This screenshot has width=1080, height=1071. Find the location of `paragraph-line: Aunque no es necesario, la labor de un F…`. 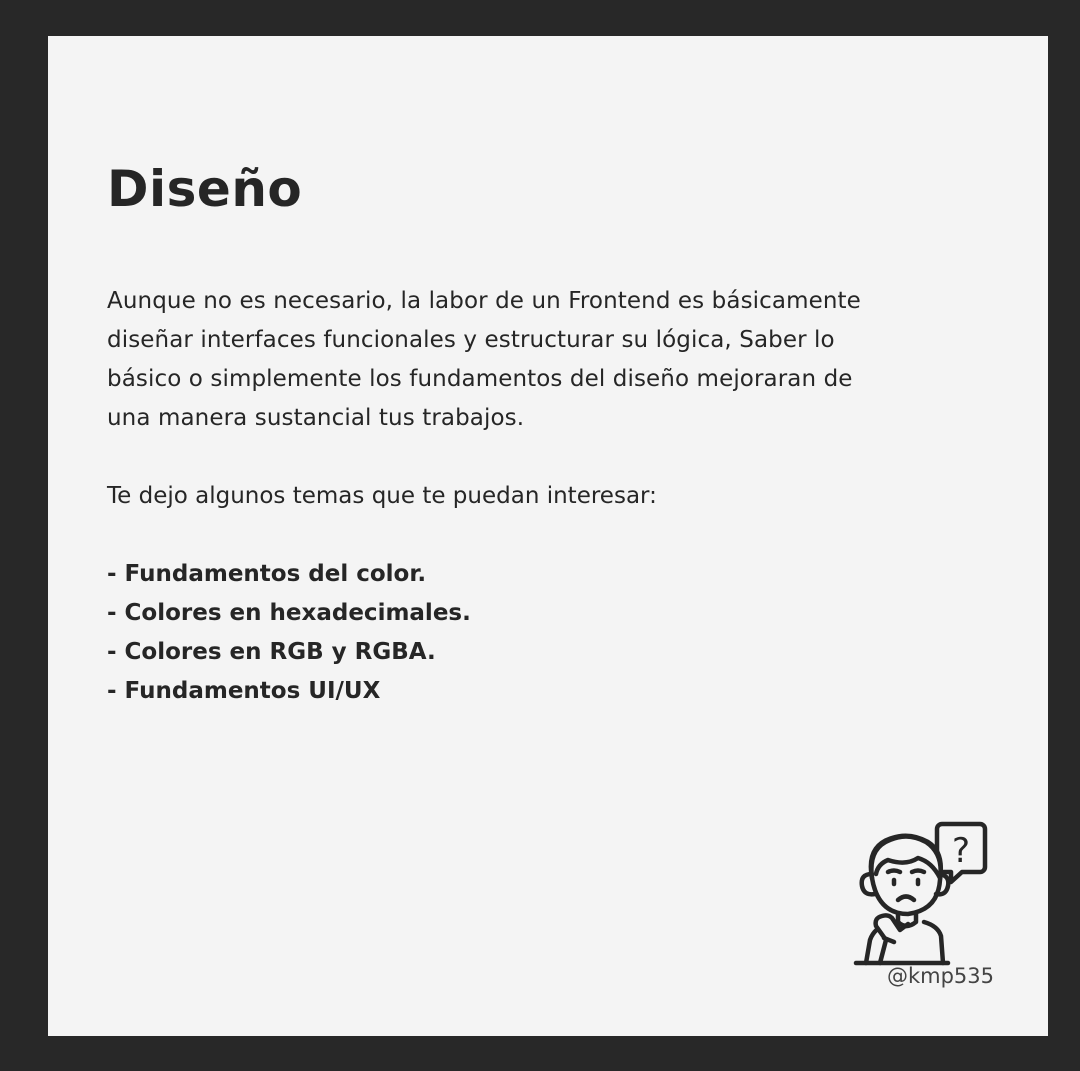

paragraph-line: Aunque no es necesario, la labor de un F… is located at coordinates (484, 301).